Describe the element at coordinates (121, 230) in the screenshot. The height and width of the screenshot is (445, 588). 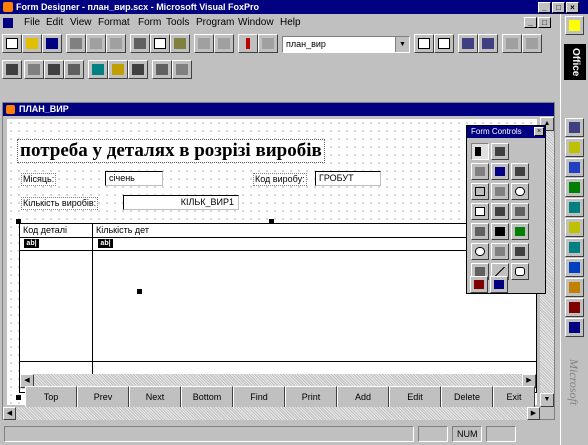
I see `grid-column-header-quantity: Кількість дет` at that location.